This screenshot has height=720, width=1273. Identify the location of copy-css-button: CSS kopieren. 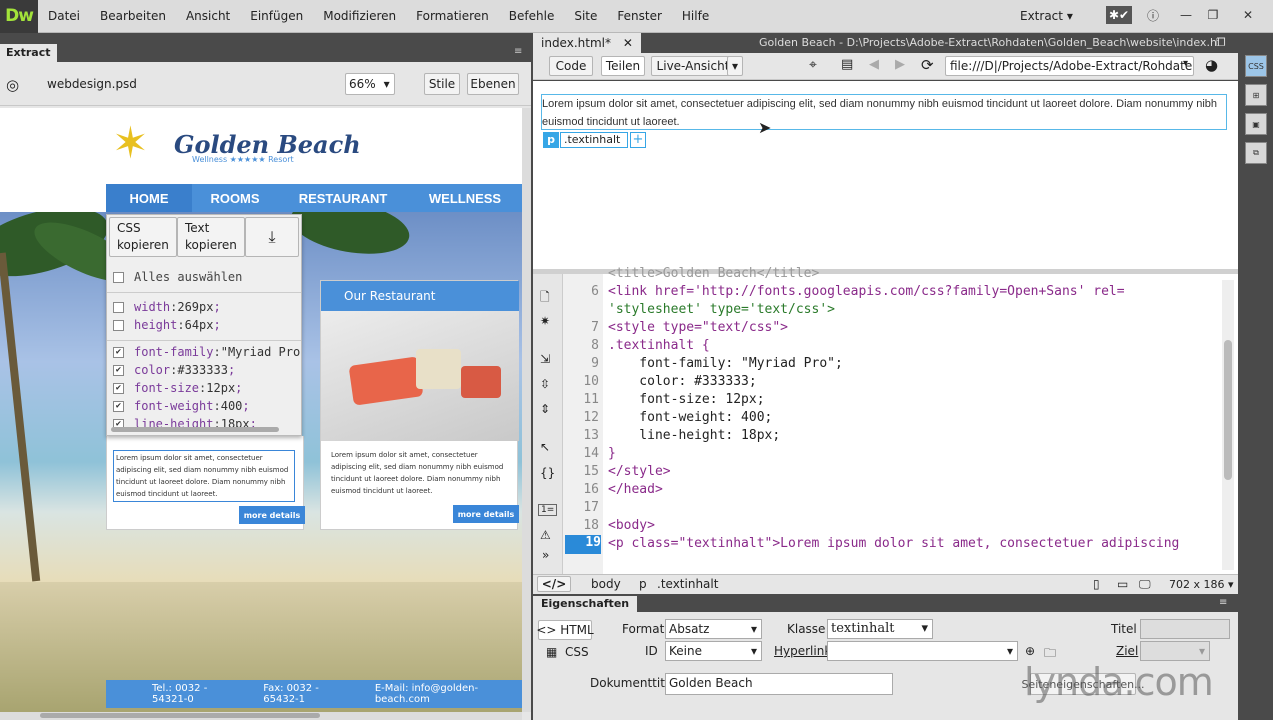
(143, 237).